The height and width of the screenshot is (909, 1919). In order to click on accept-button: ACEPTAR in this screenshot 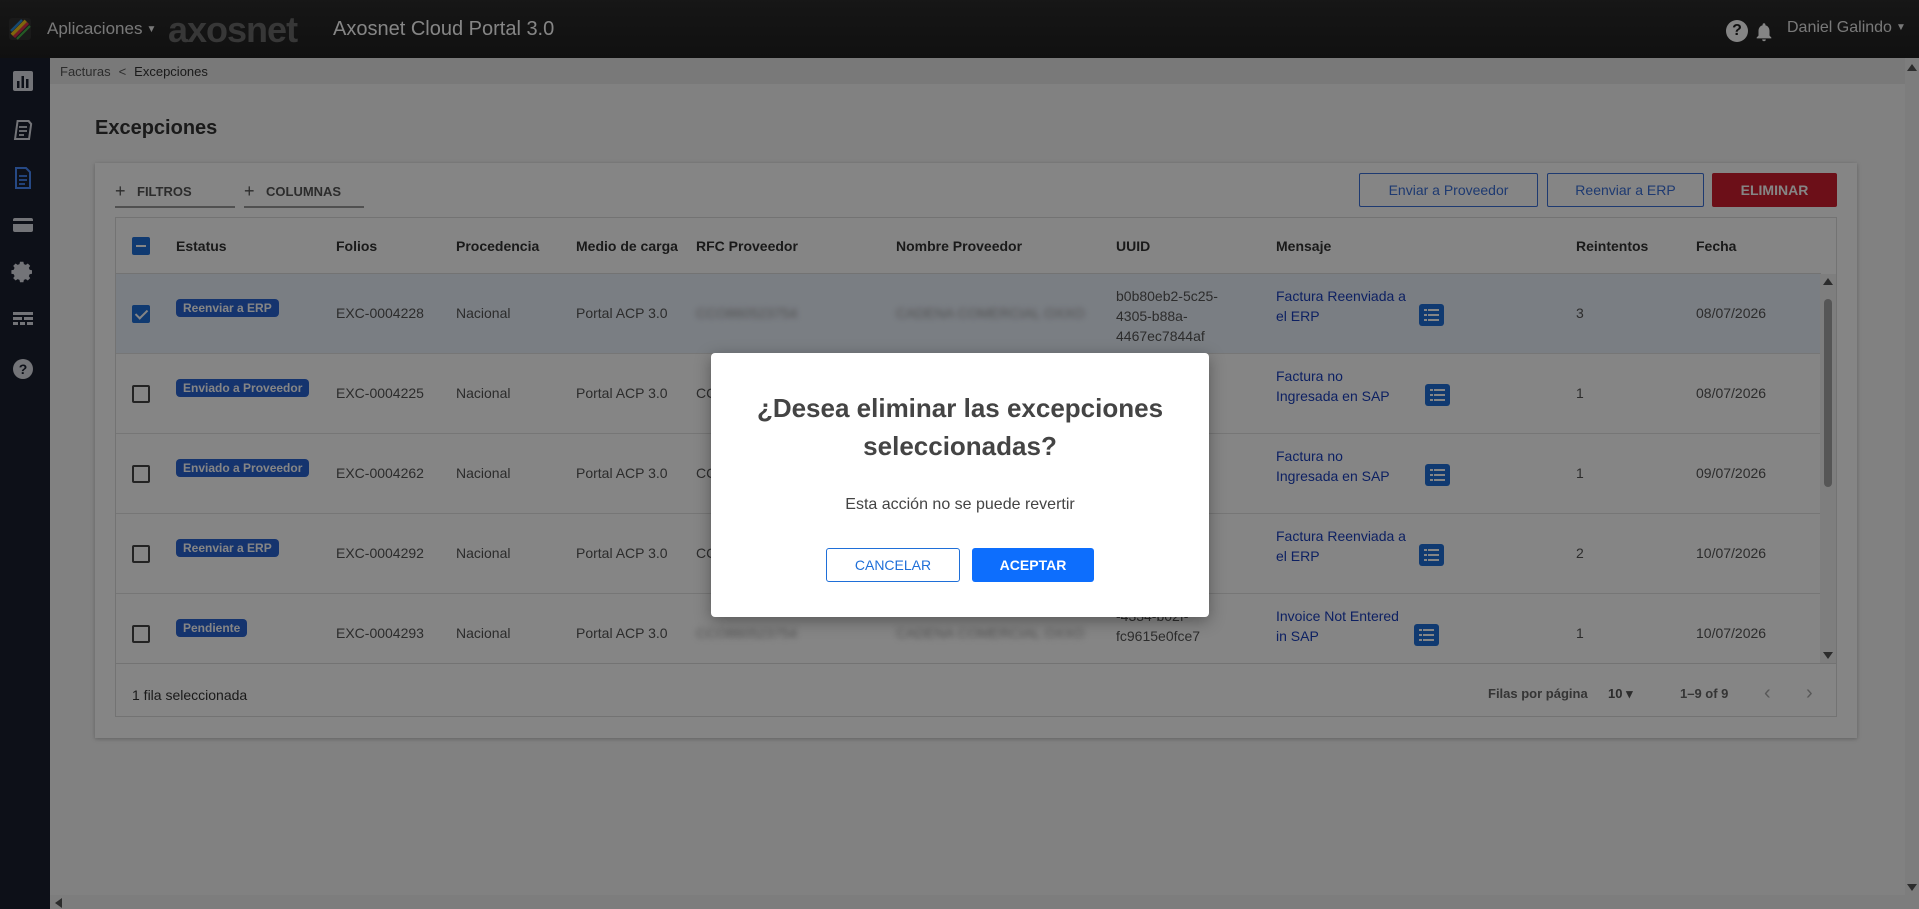, I will do `click(1033, 565)`.